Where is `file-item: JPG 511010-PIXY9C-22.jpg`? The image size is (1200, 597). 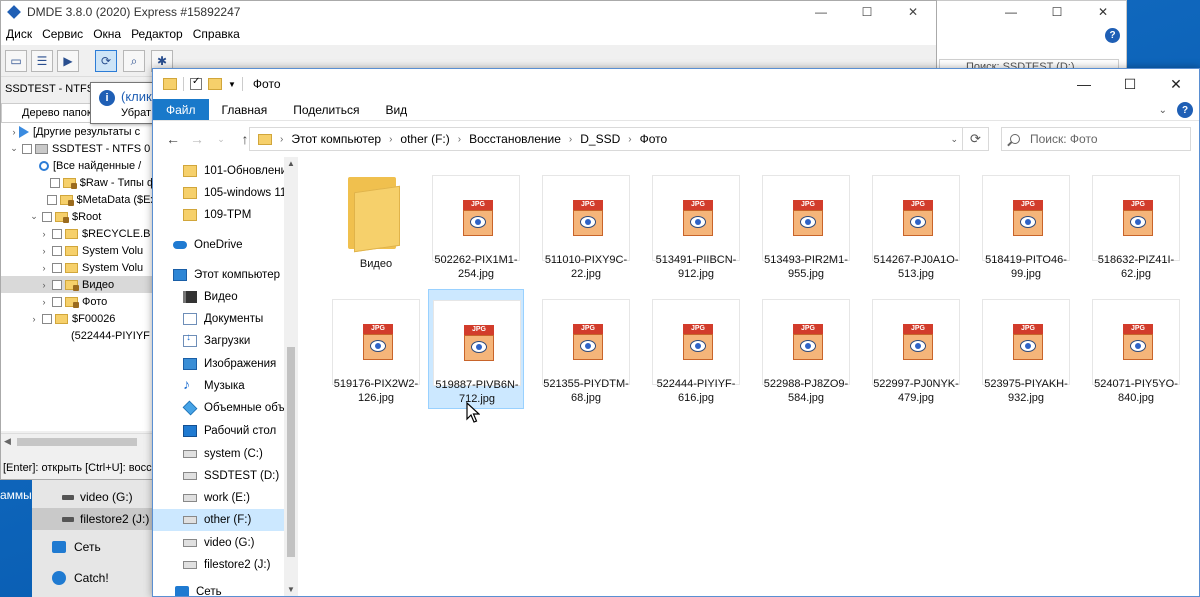 file-item: JPG 511010-PIXY9C-22.jpg is located at coordinates (586, 225).